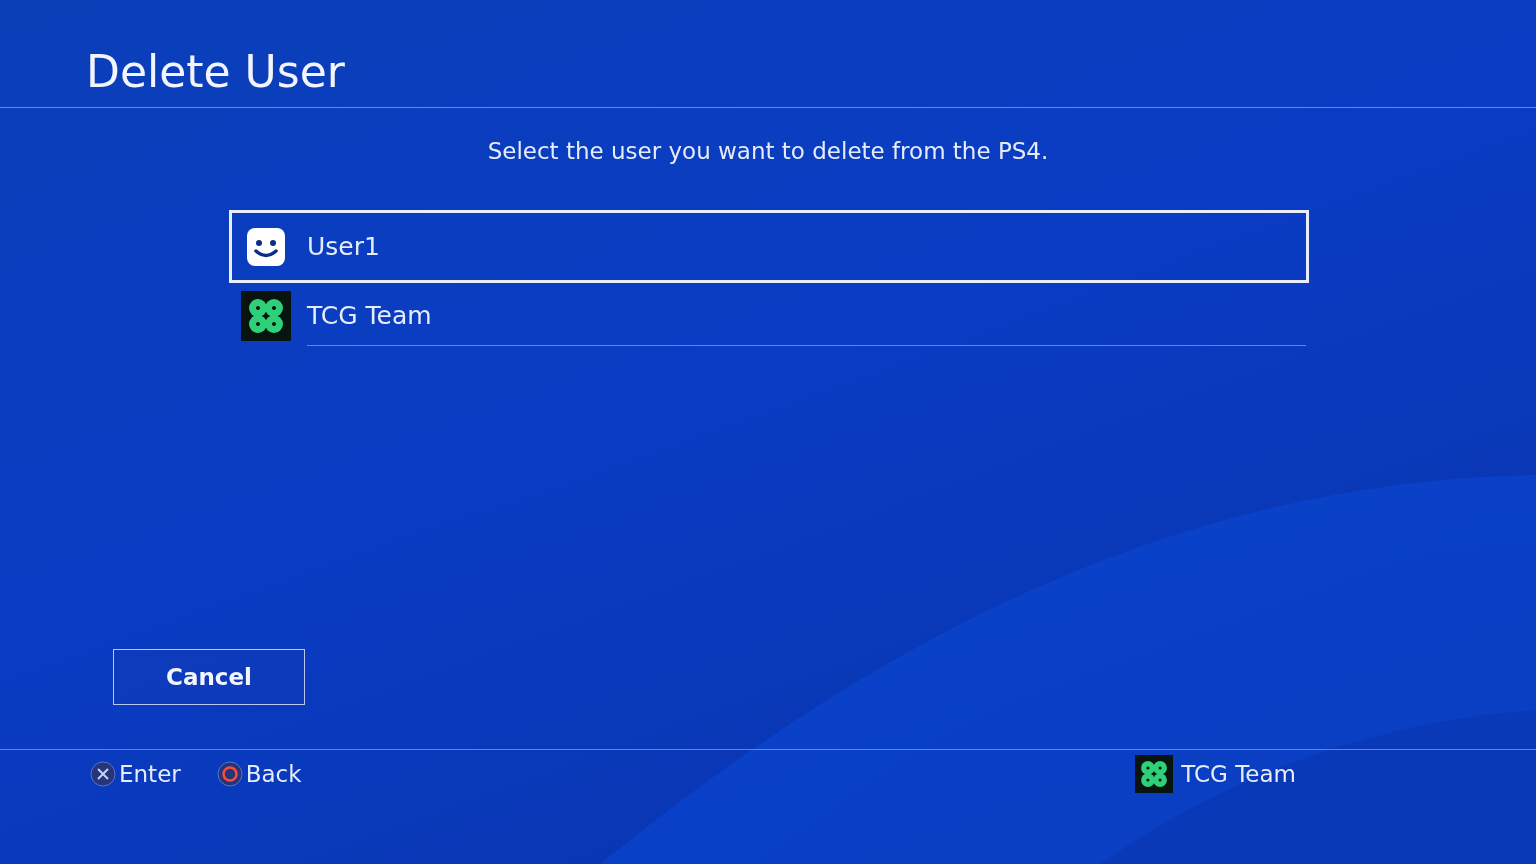 This screenshot has height=864, width=1536. What do you see at coordinates (150, 774) in the screenshot?
I see `hint-label: Enter` at bounding box center [150, 774].